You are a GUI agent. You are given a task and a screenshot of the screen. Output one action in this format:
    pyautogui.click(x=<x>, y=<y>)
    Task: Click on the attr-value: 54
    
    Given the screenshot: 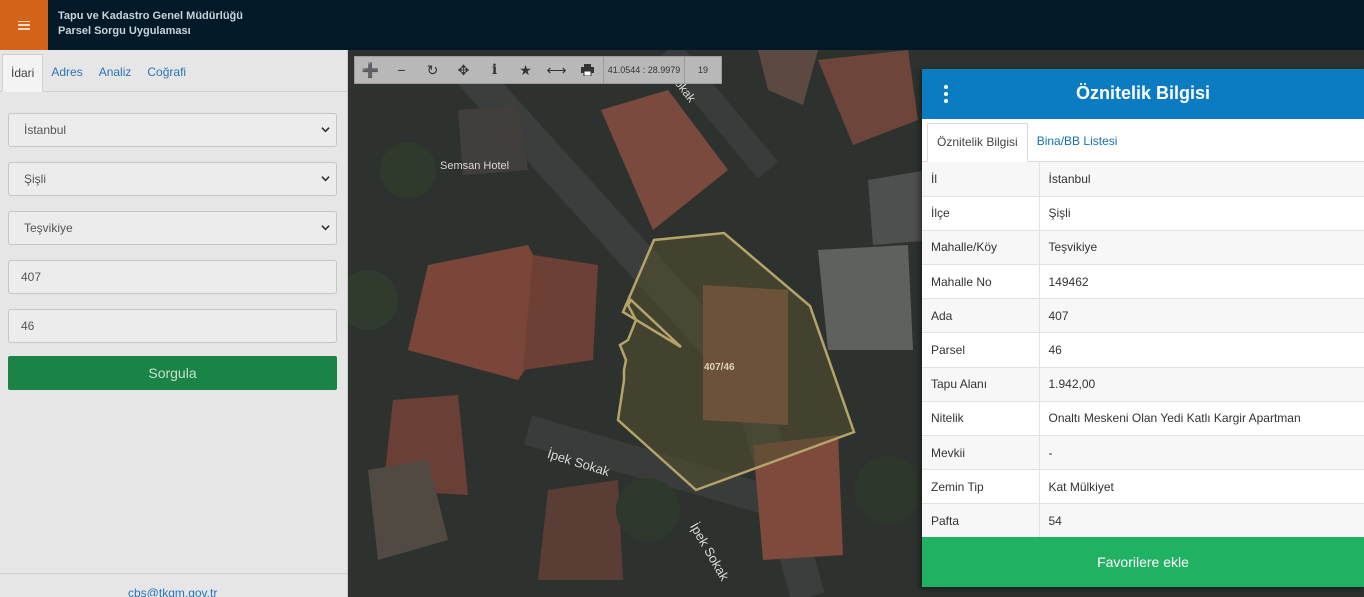 What is the action you would take?
    pyautogui.click(x=1201, y=521)
    